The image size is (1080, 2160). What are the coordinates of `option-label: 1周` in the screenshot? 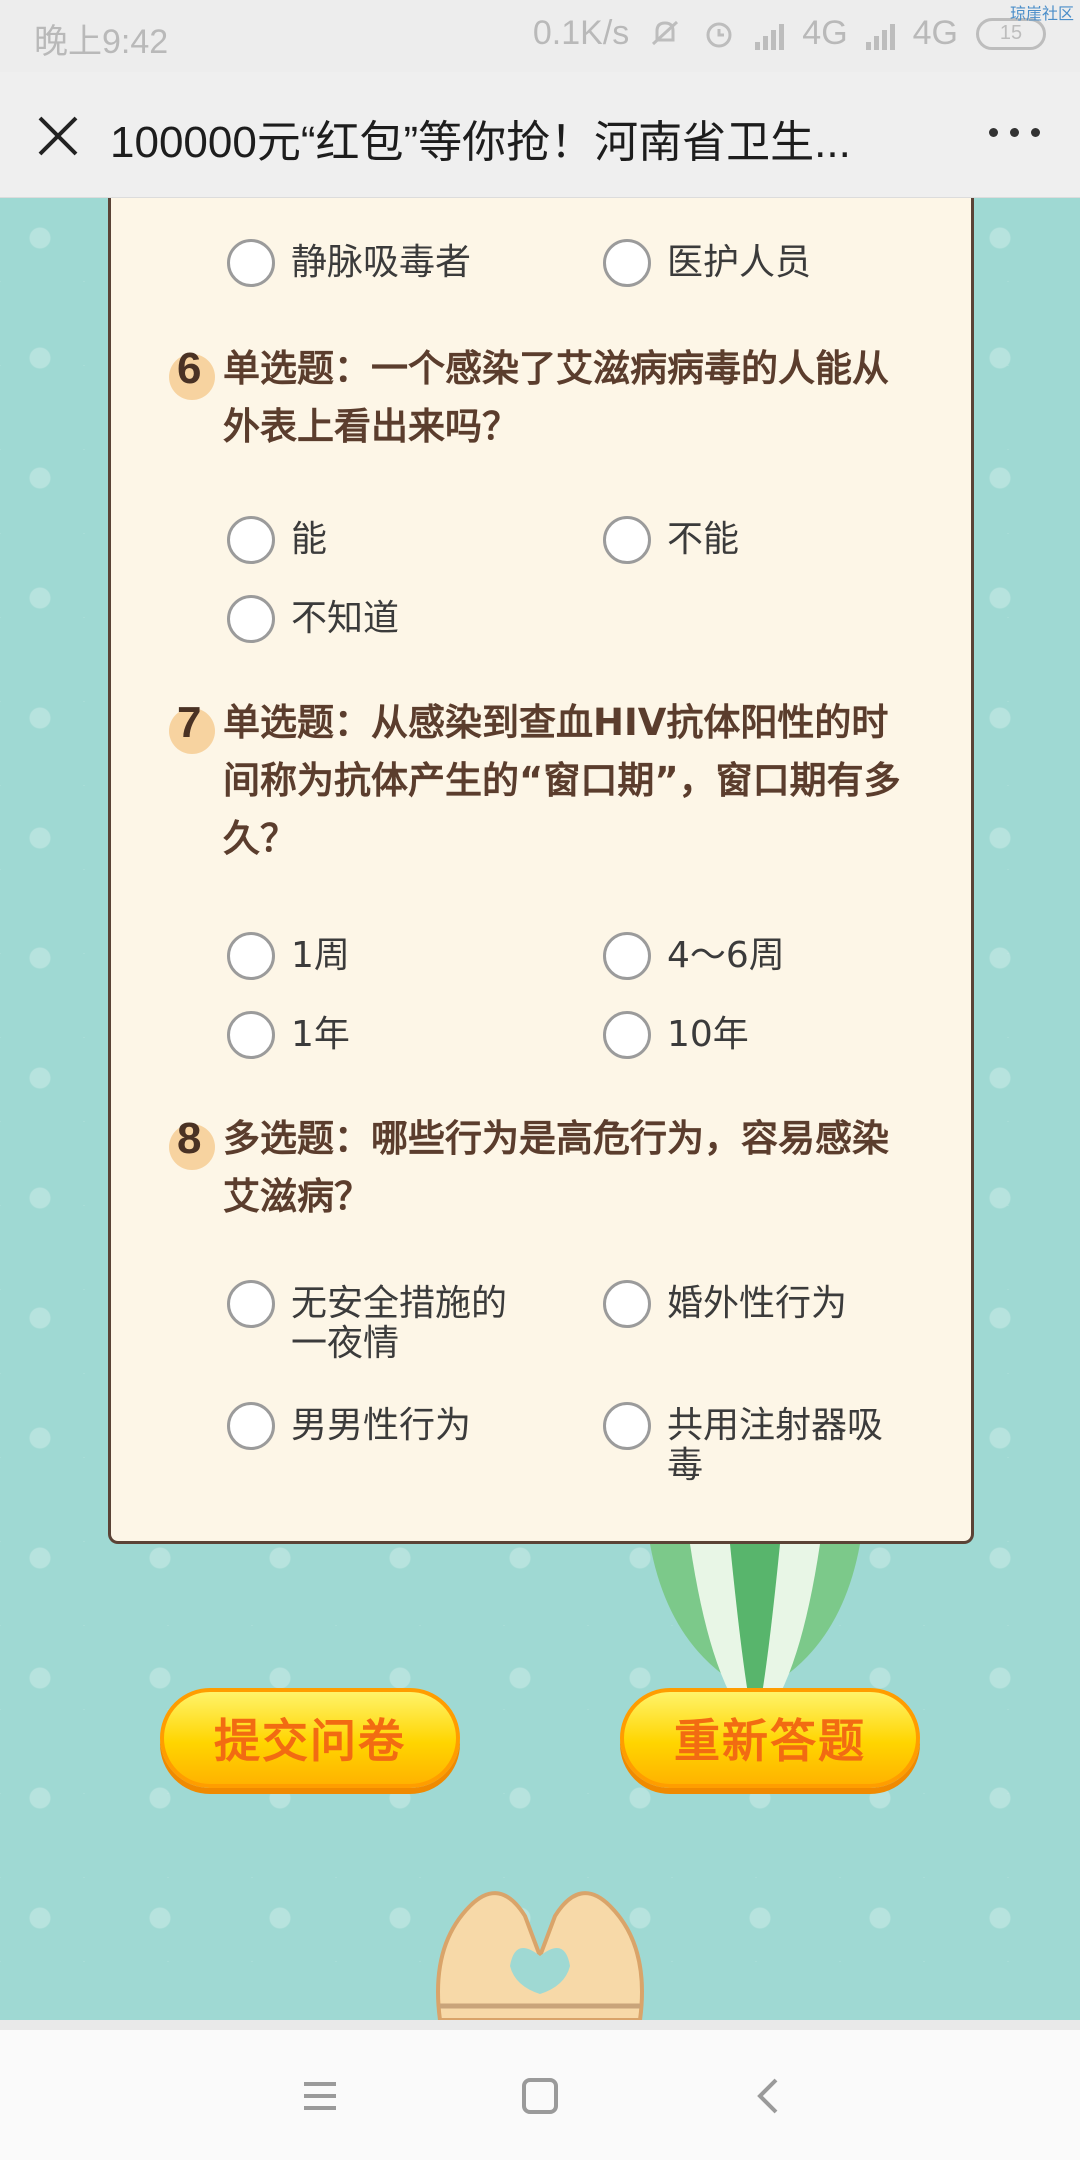 It's located at (320, 955).